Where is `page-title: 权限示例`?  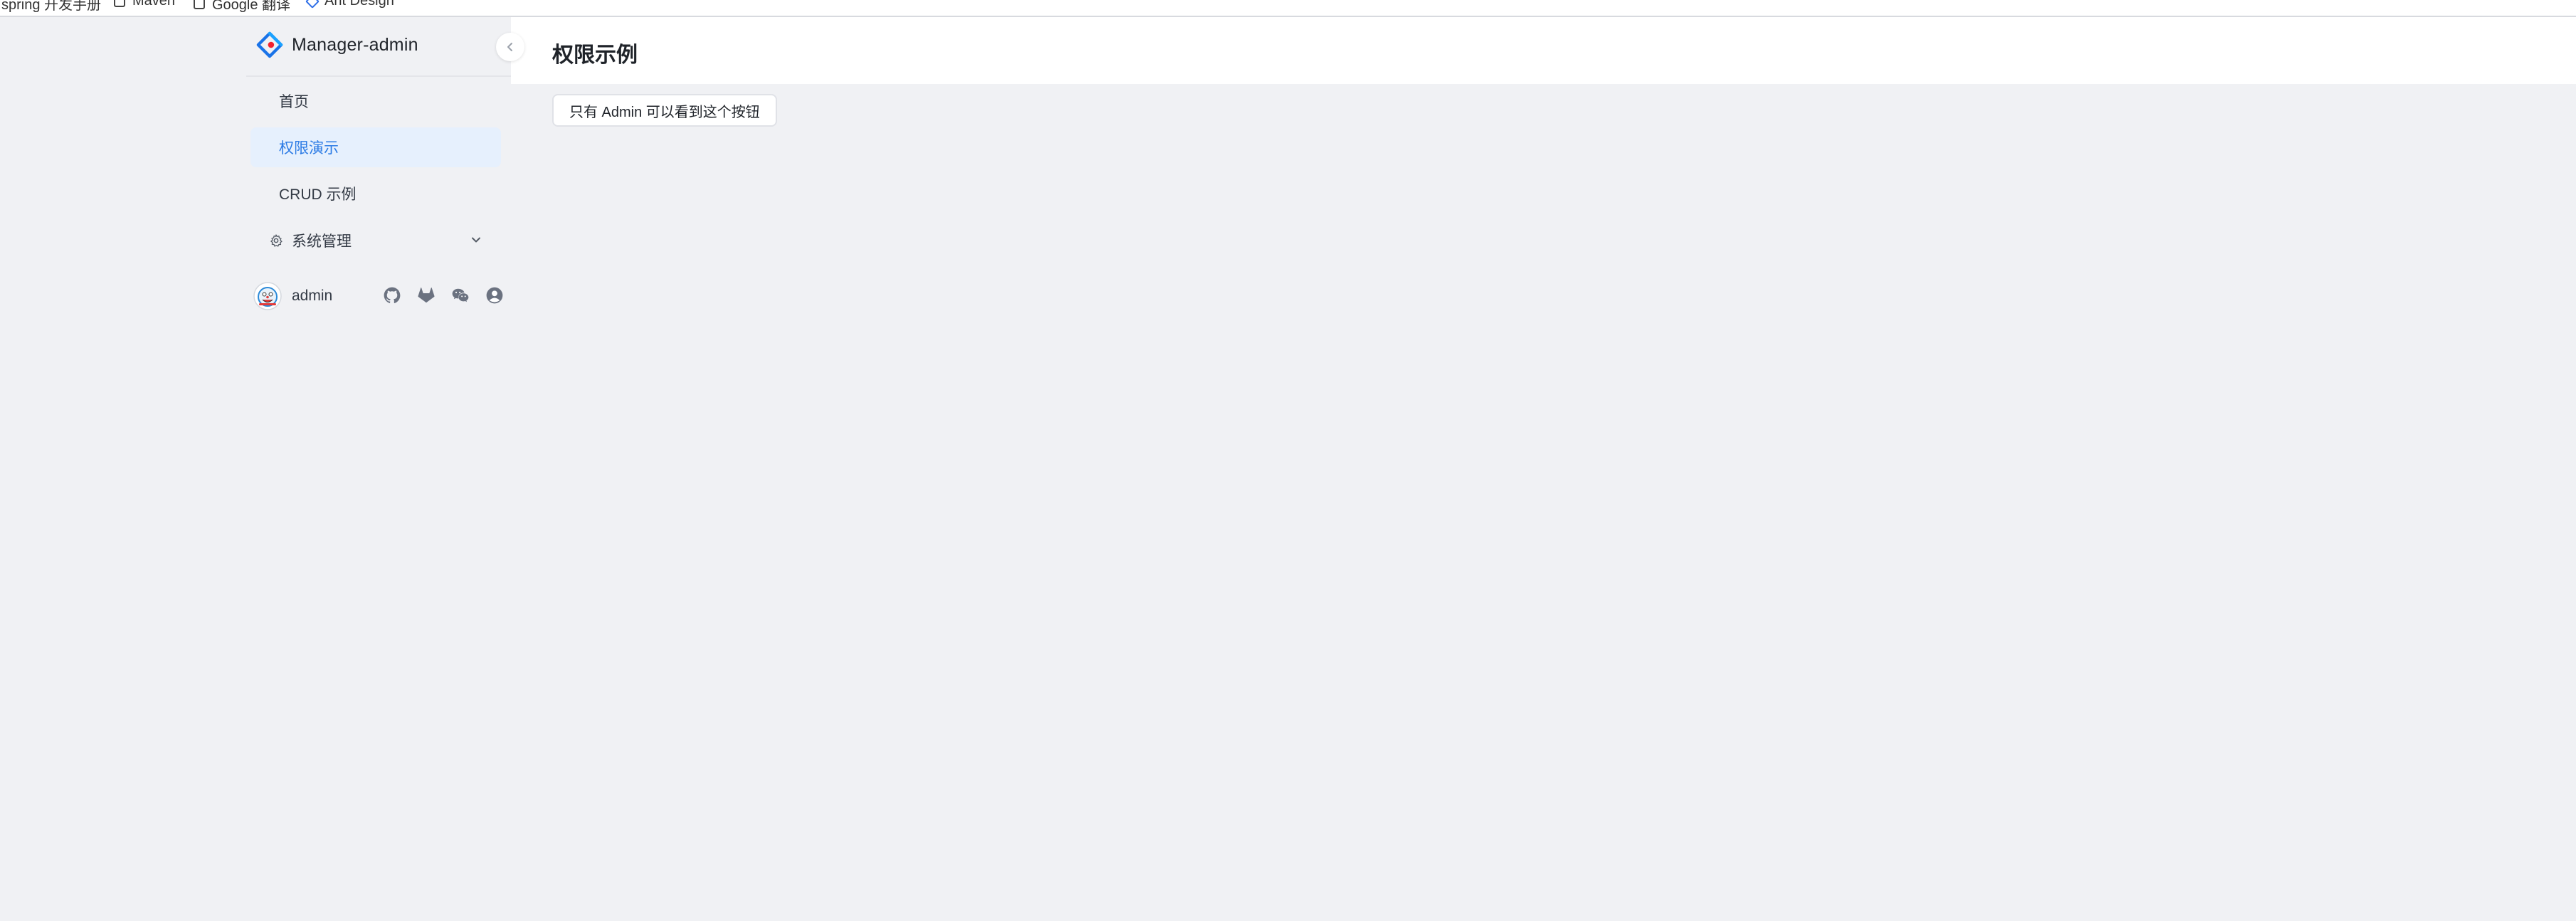
page-title: 权限示例 is located at coordinates (595, 55).